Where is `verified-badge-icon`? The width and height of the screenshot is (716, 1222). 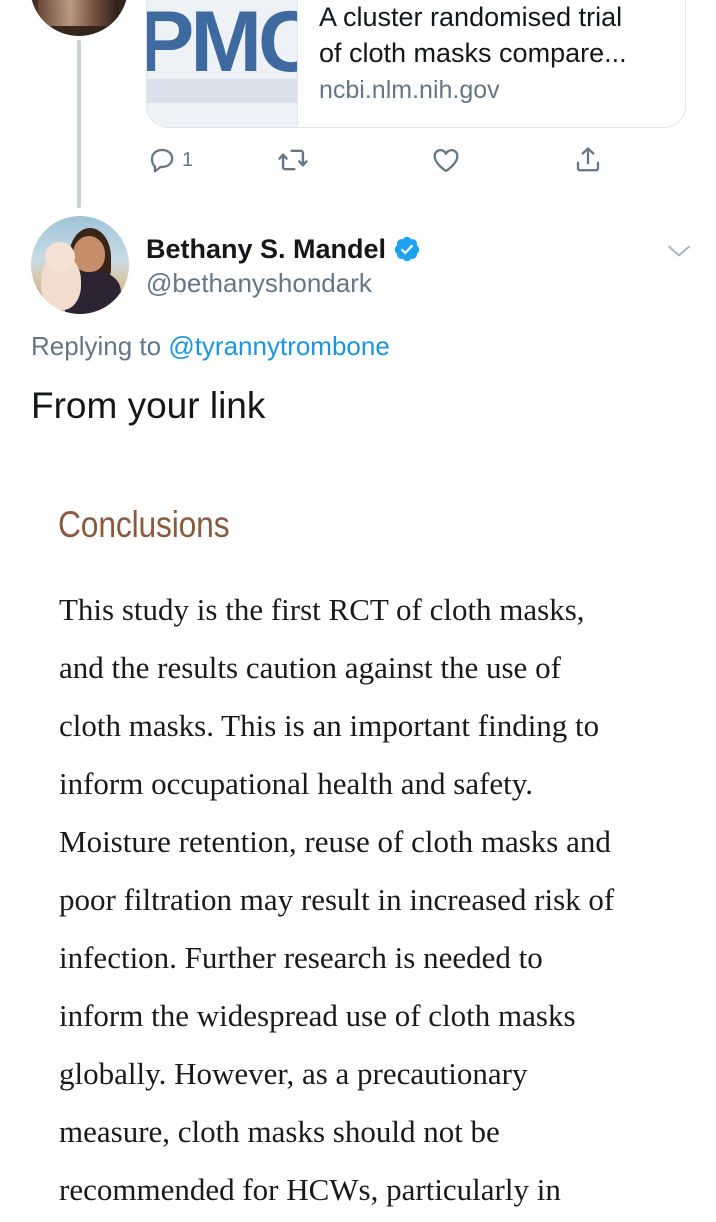 verified-badge-icon is located at coordinates (407, 249).